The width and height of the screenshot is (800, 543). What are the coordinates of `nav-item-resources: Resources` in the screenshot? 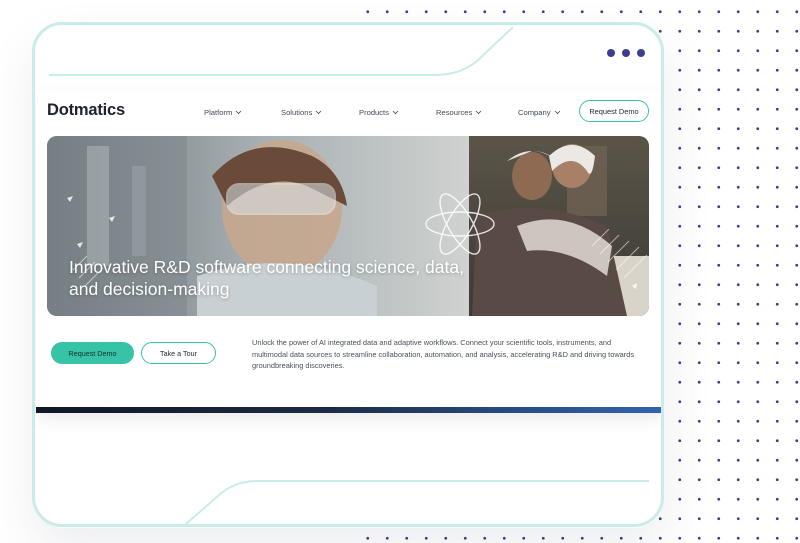 It's located at (459, 112).